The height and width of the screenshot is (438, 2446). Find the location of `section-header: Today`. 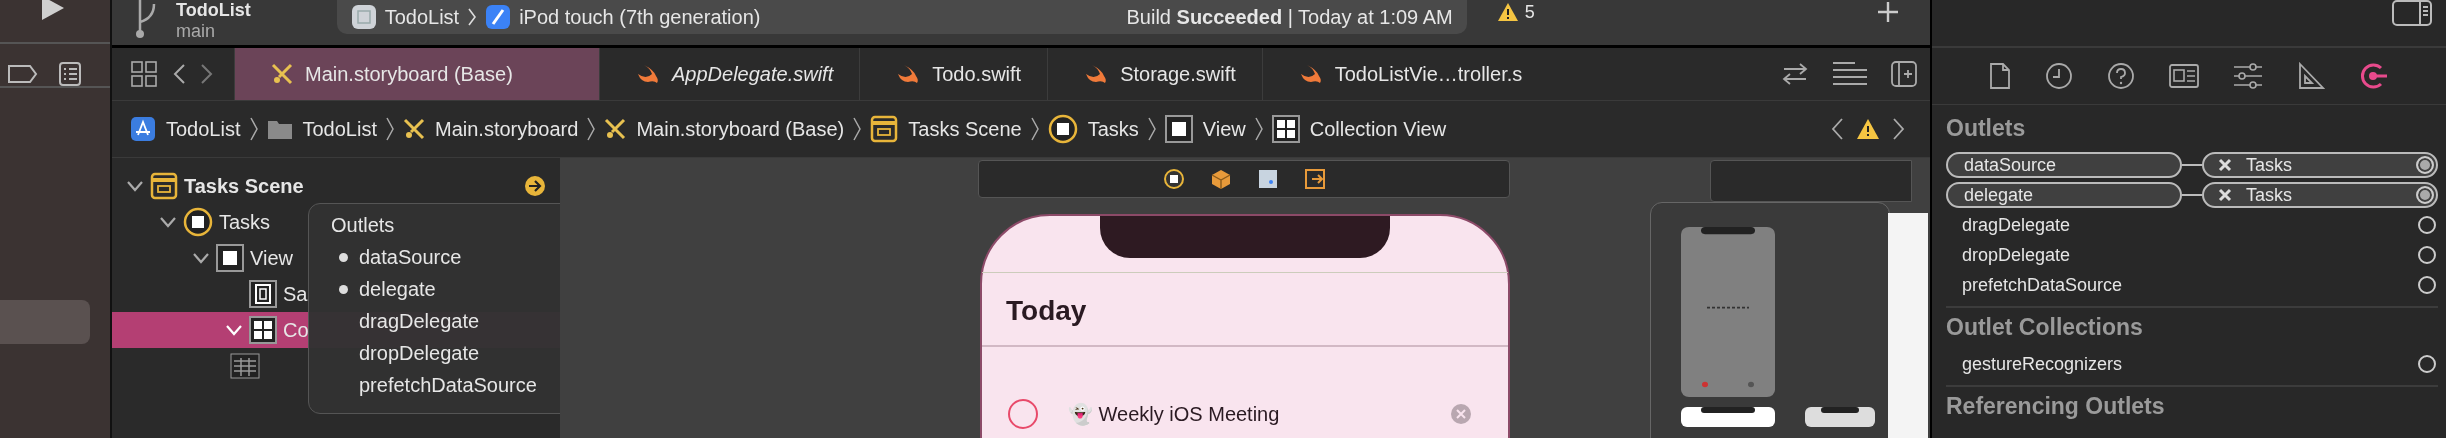

section-header: Today is located at coordinates (1245, 309).